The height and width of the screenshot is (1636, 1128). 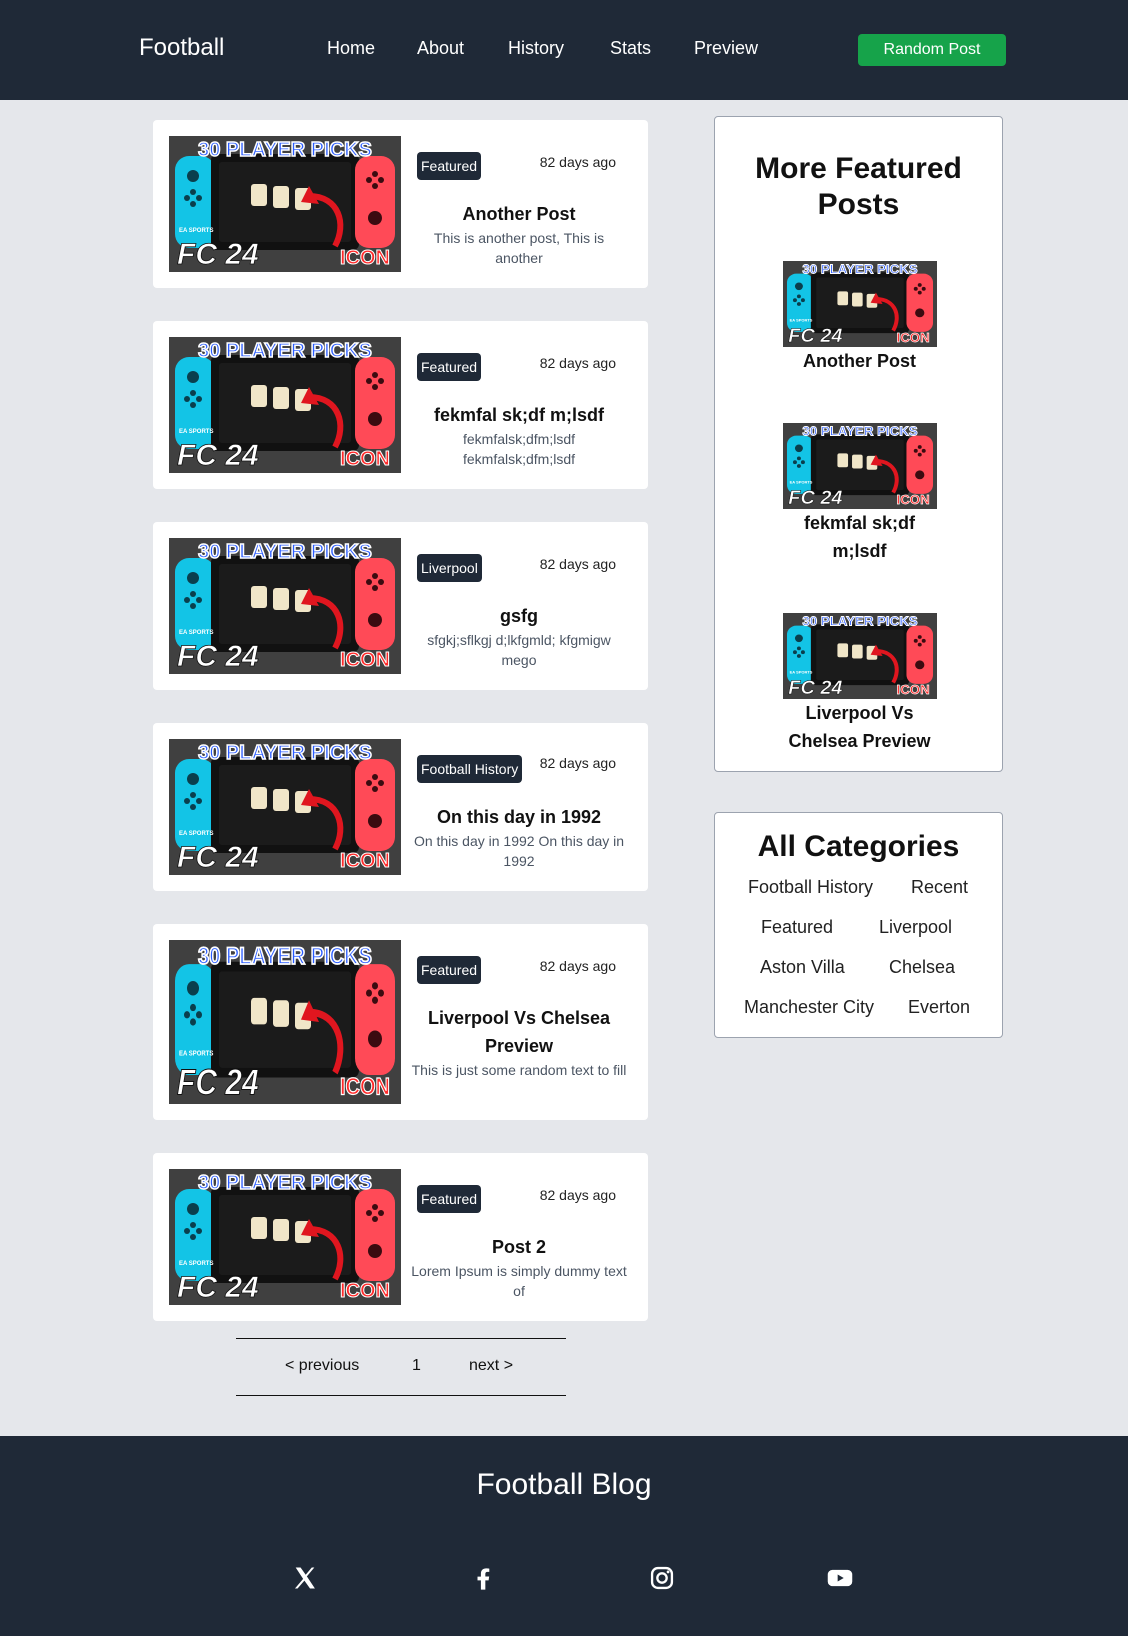 I want to click on nav-home: Home, so click(x=351, y=48).